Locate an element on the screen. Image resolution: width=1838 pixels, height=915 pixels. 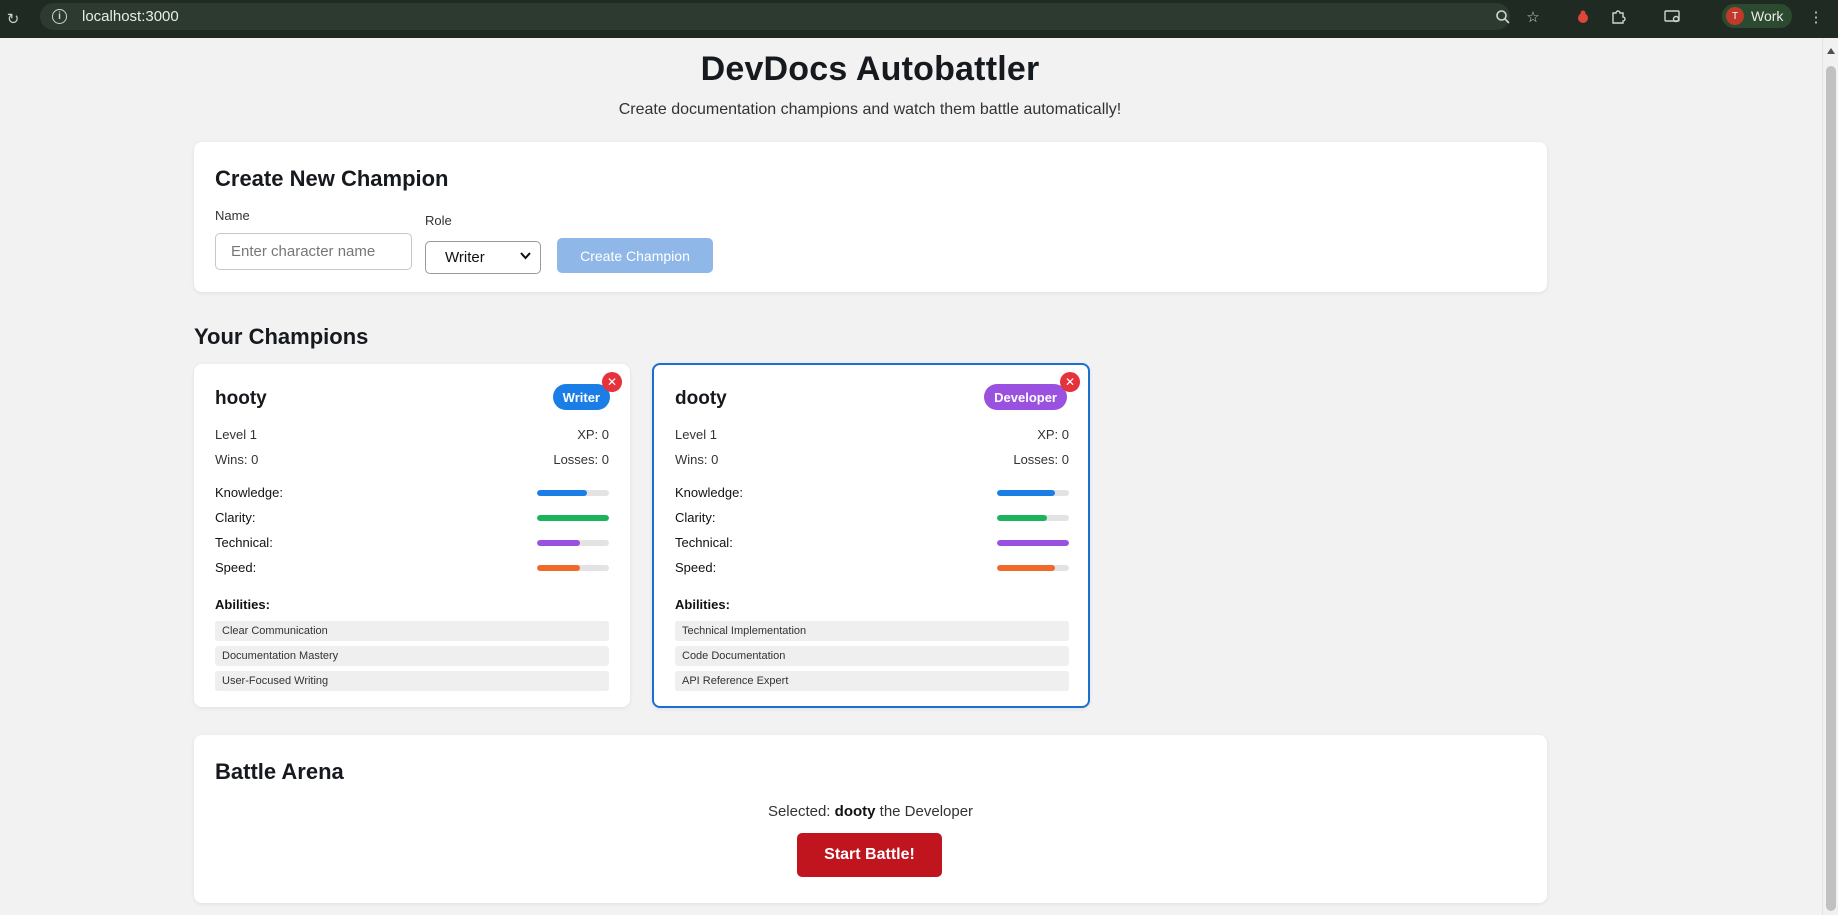
name-label: Name is located at coordinates (232, 215).